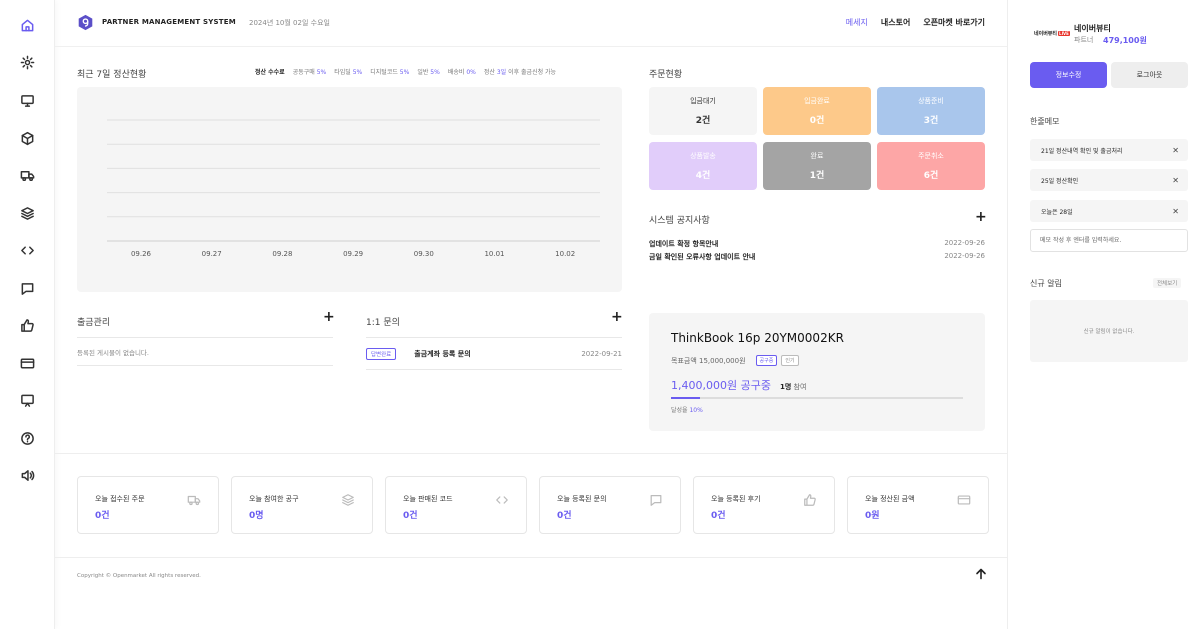 The width and height of the screenshot is (1200, 629). What do you see at coordinates (1057, 212) in the screenshot?
I see `memo-text: 오늘은 28일` at bounding box center [1057, 212].